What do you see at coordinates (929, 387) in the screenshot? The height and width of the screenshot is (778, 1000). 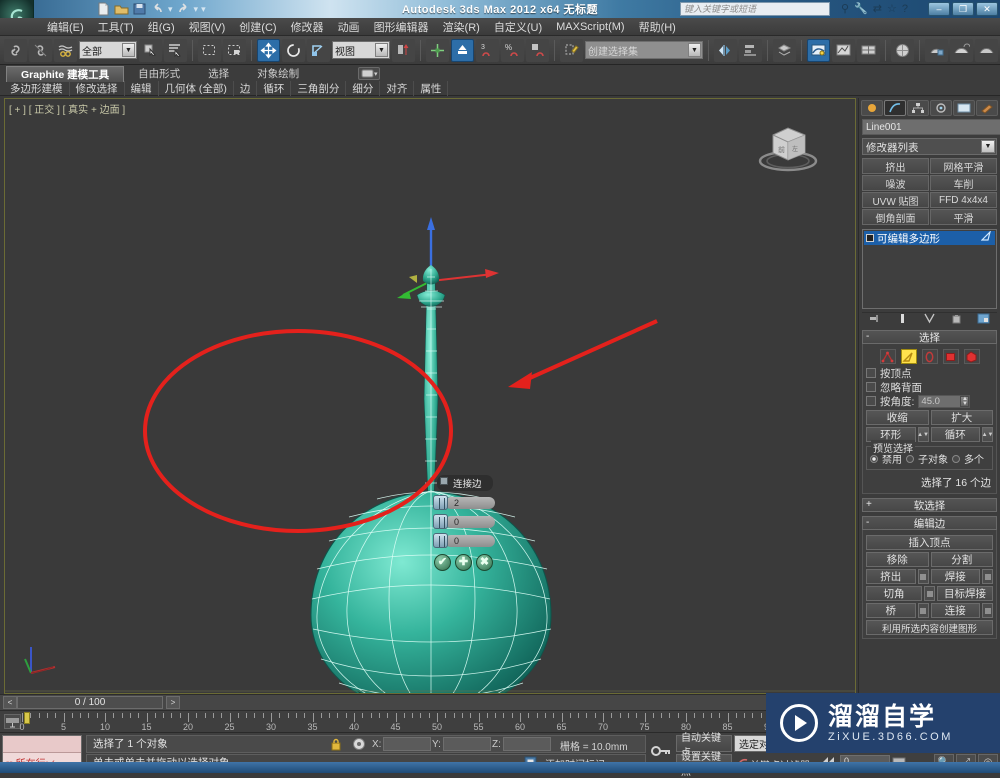 I see `checkbox-ignore-backfacing: 忽略背面` at bounding box center [929, 387].